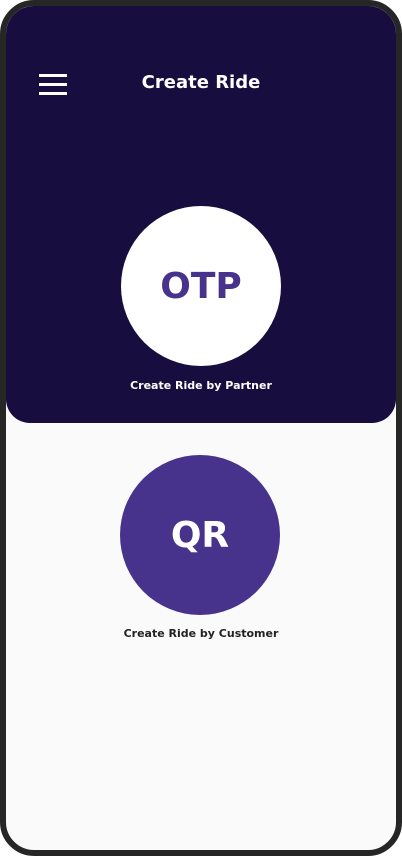 The width and height of the screenshot is (402, 856). What do you see at coordinates (200, 535) in the screenshot?
I see `qr-button: QR` at bounding box center [200, 535].